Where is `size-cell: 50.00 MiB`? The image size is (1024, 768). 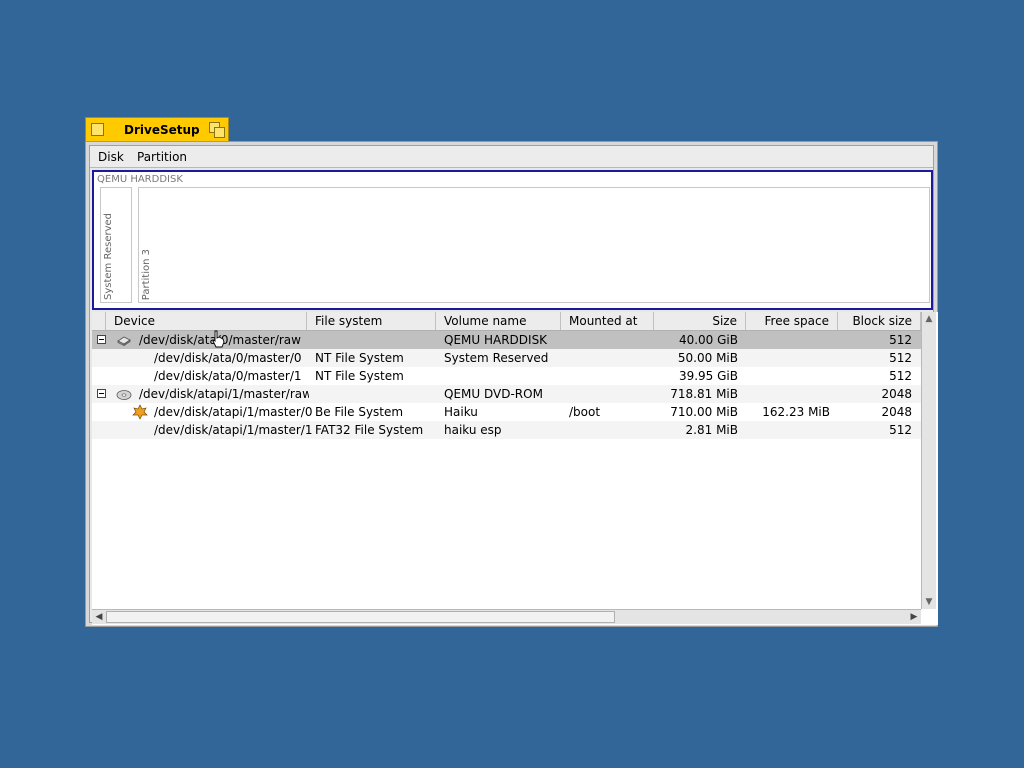 size-cell: 50.00 MiB is located at coordinates (707, 358).